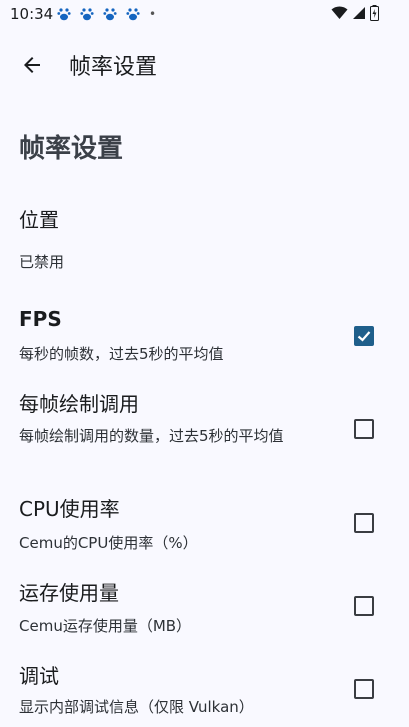 Image resolution: width=409 pixels, height=727 pixels. I want to click on status-time: 10:34, so click(32, 14).